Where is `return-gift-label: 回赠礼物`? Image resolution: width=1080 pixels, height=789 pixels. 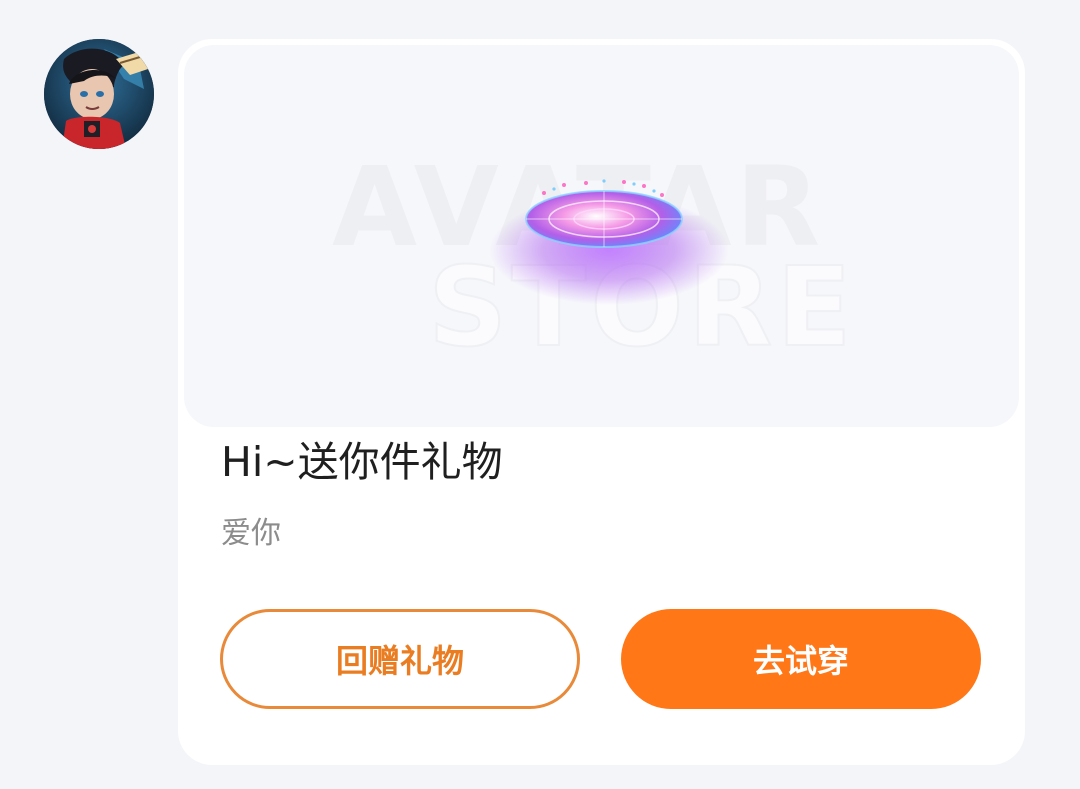 return-gift-label: 回赠礼物 is located at coordinates (399, 661).